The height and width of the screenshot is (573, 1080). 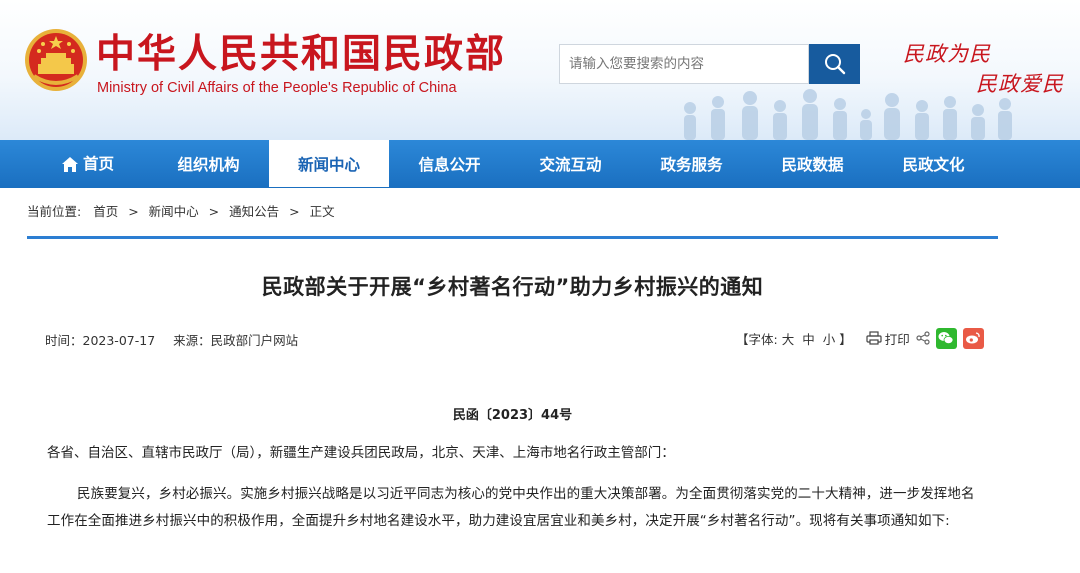 What do you see at coordinates (100, 340) in the screenshot?
I see `publish-time: 时间：2023-07-17` at bounding box center [100, 340].